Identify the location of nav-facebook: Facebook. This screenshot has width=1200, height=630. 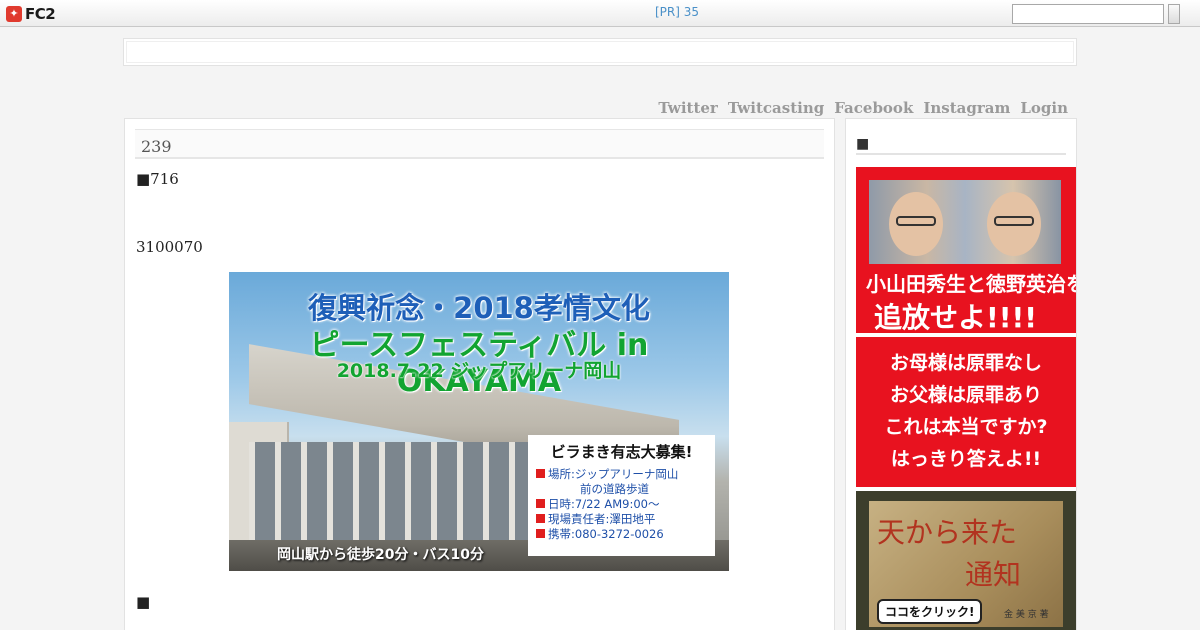
(873, 108).